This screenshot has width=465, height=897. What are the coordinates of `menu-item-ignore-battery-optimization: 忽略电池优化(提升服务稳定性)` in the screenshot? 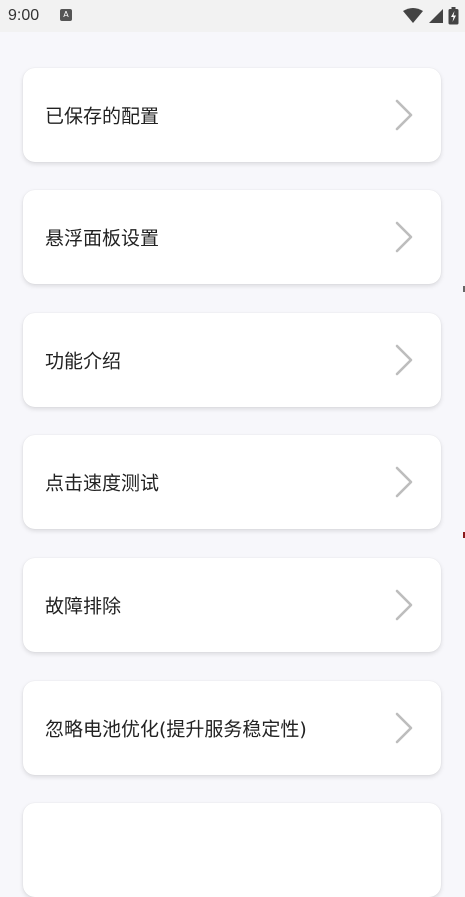 It's located at (232, 728).